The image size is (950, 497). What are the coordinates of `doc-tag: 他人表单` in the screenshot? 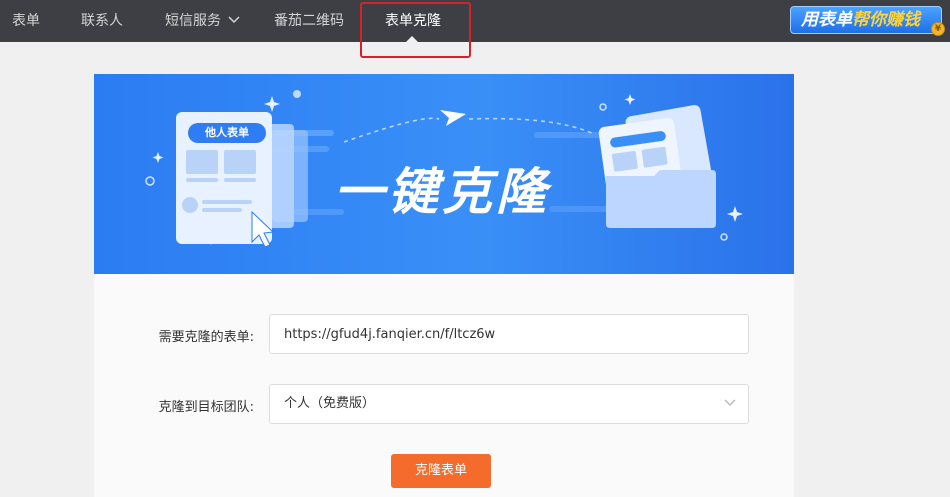 It's located at (227, 133).